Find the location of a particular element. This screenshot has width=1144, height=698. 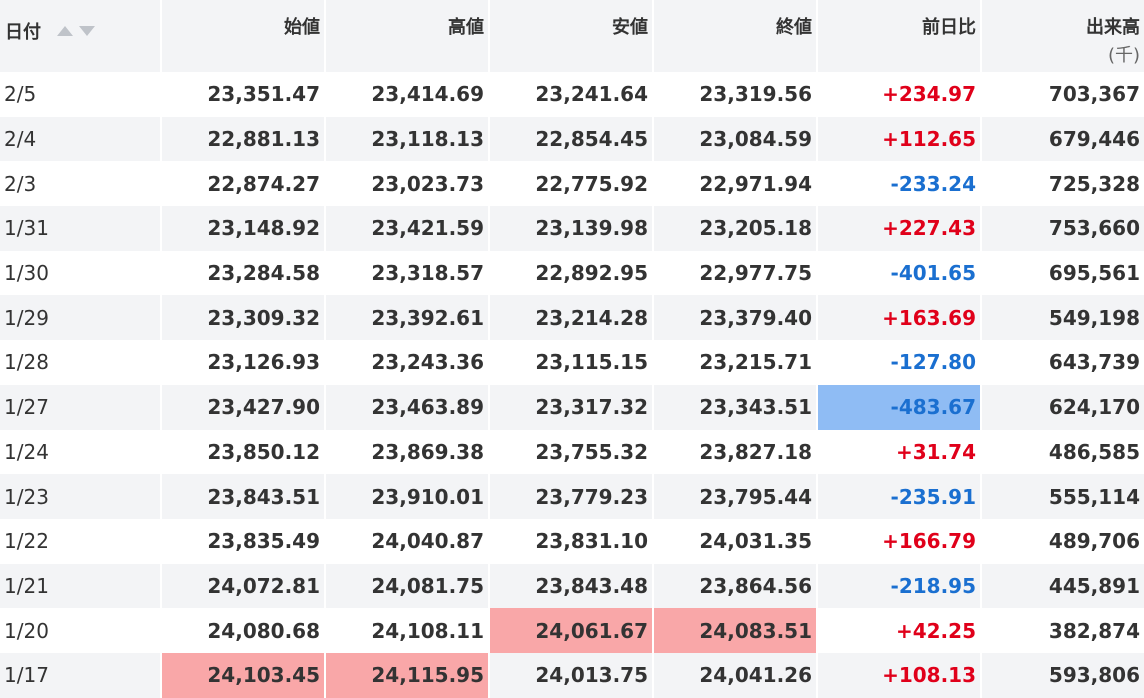

cell-close: 23,864.56 is located at coordinates (734, 586).